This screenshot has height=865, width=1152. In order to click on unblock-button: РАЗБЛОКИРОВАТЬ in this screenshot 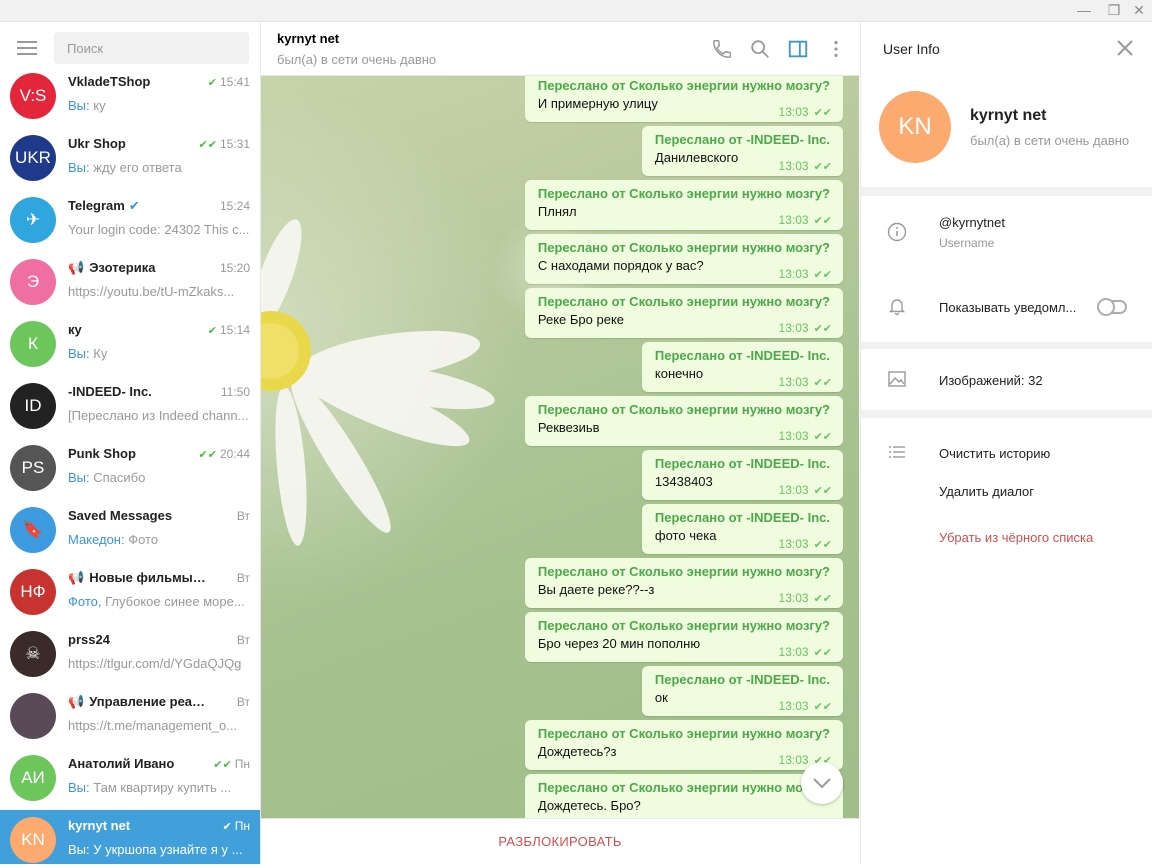, I will do `click(560, 842)`.